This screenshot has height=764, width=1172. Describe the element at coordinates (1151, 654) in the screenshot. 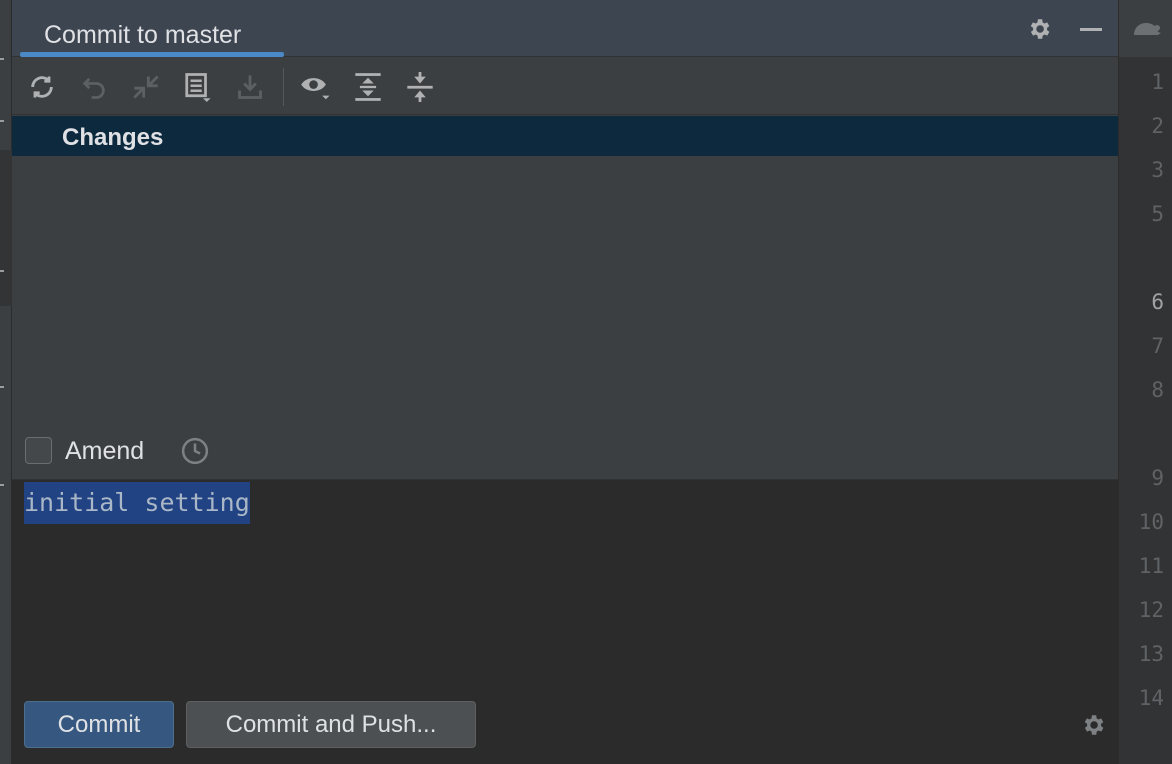

I see `line-number: 13` at that location.